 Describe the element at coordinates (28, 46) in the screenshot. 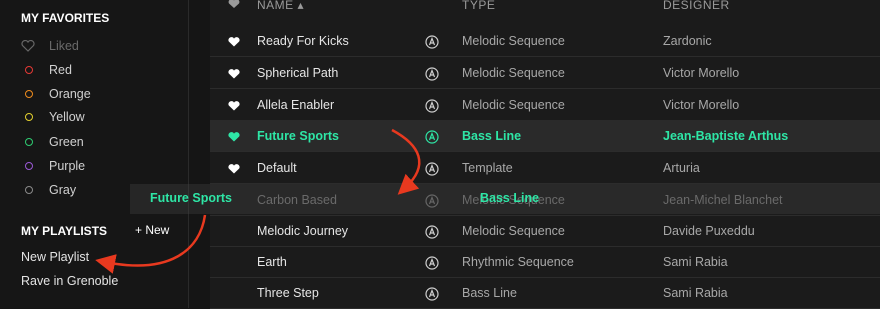

I see `heart-outline-icon` at that location.